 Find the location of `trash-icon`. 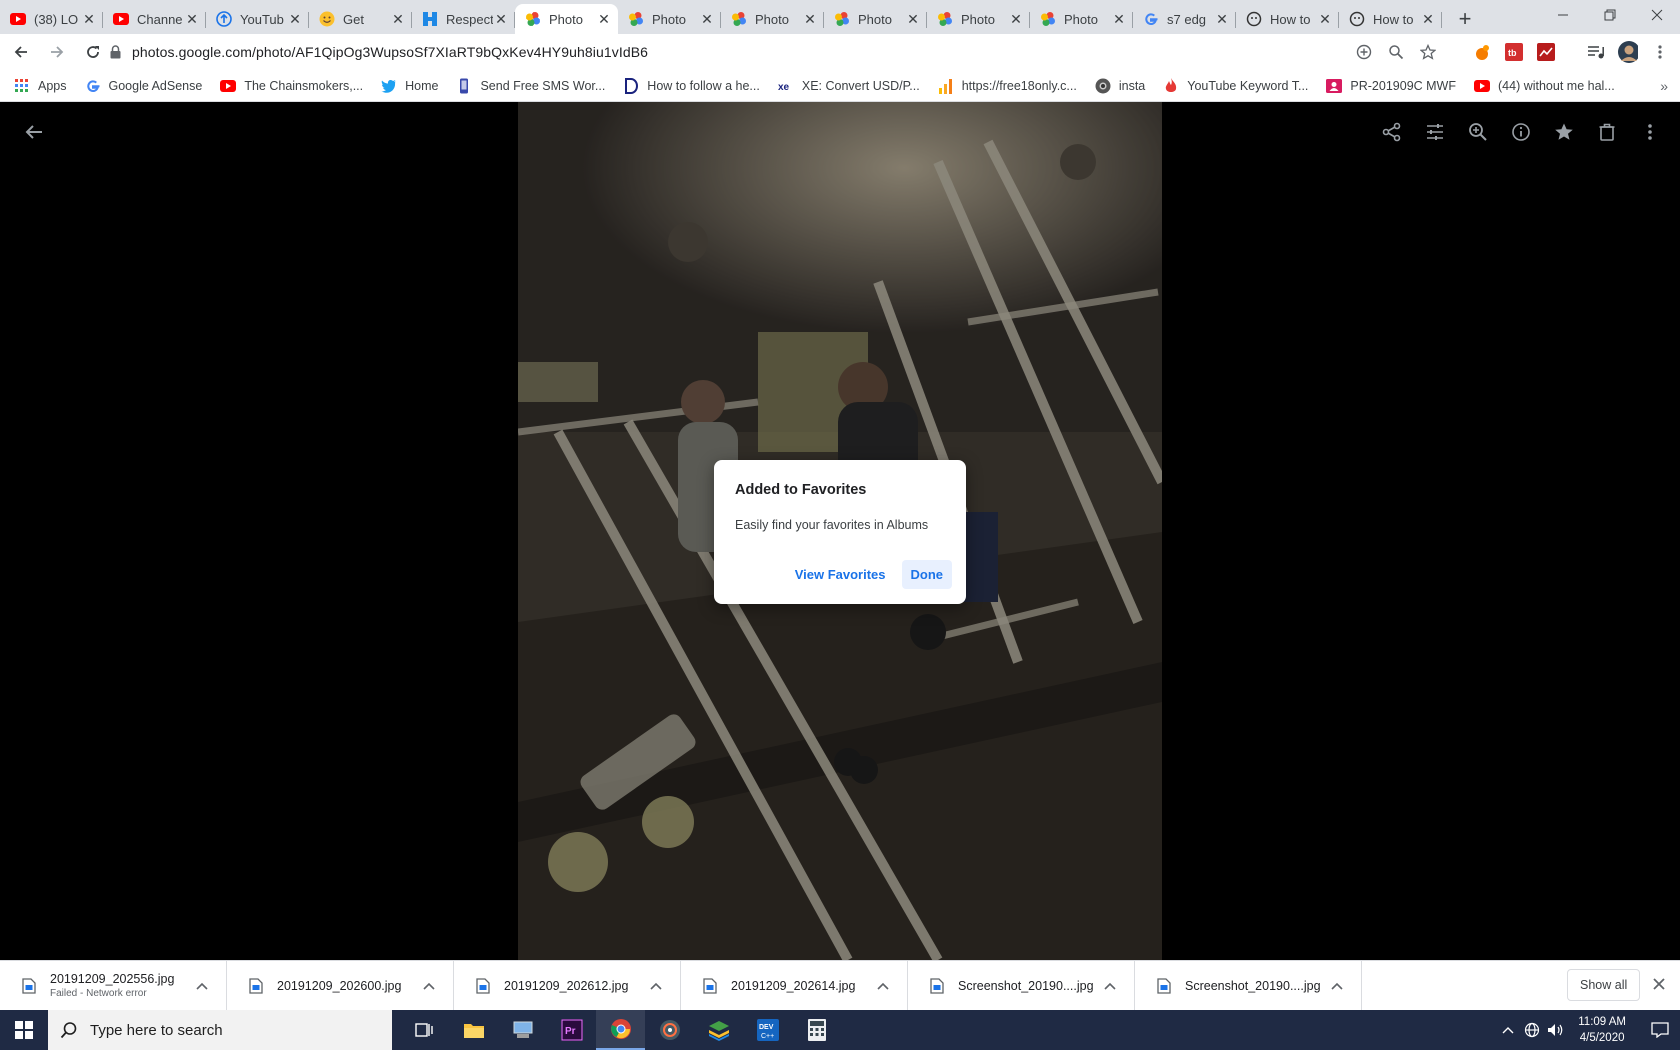

trash-icon is located at coordinates (1607, 132).